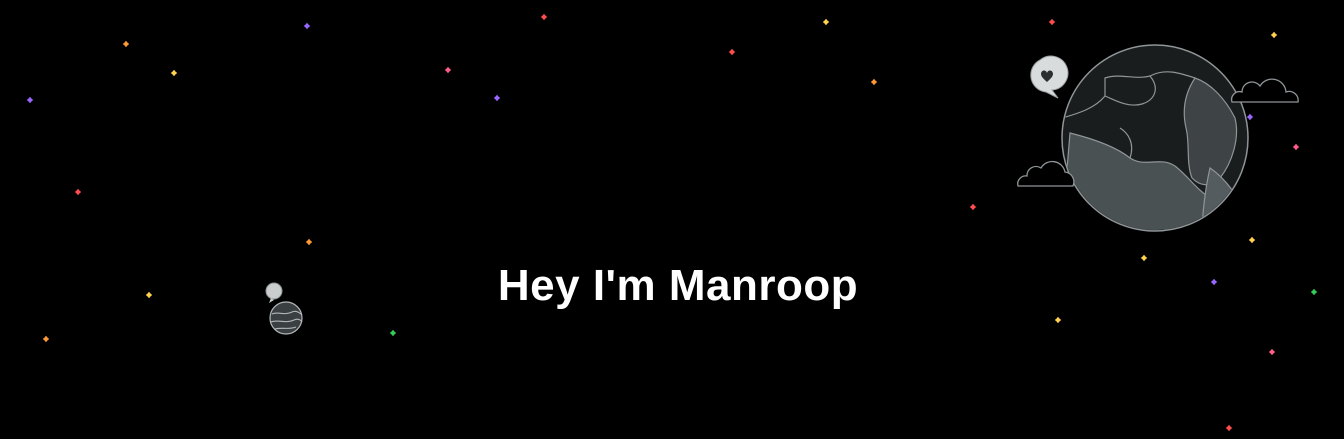 The image size is (1344, 439). Describe the element at coordinates (1158, 138) in the screenshot. I see `globe-with-heart-bubble-icon` at that location.